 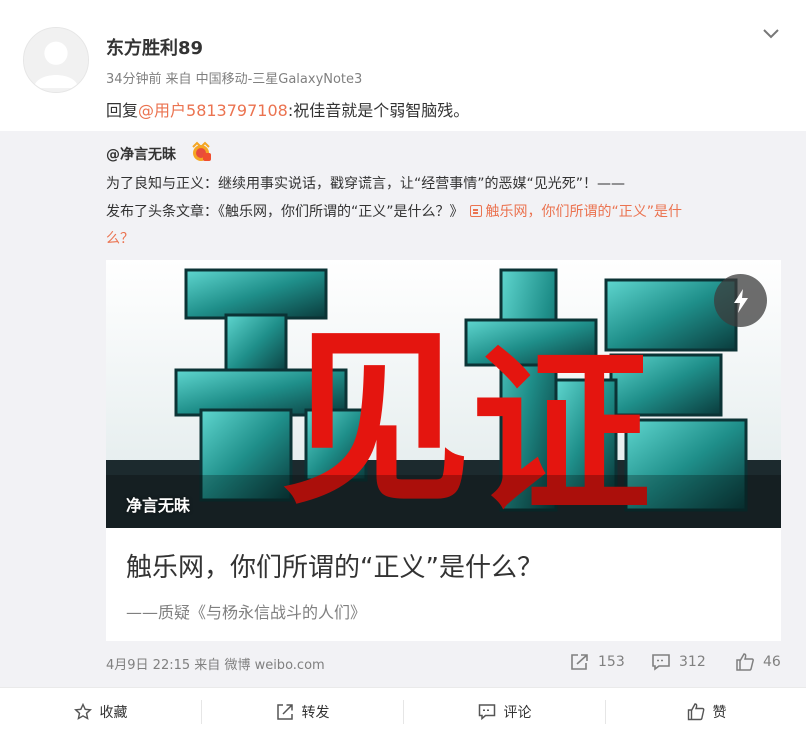 I want to click on default-avatar-icon, so click(x=56, y=60).